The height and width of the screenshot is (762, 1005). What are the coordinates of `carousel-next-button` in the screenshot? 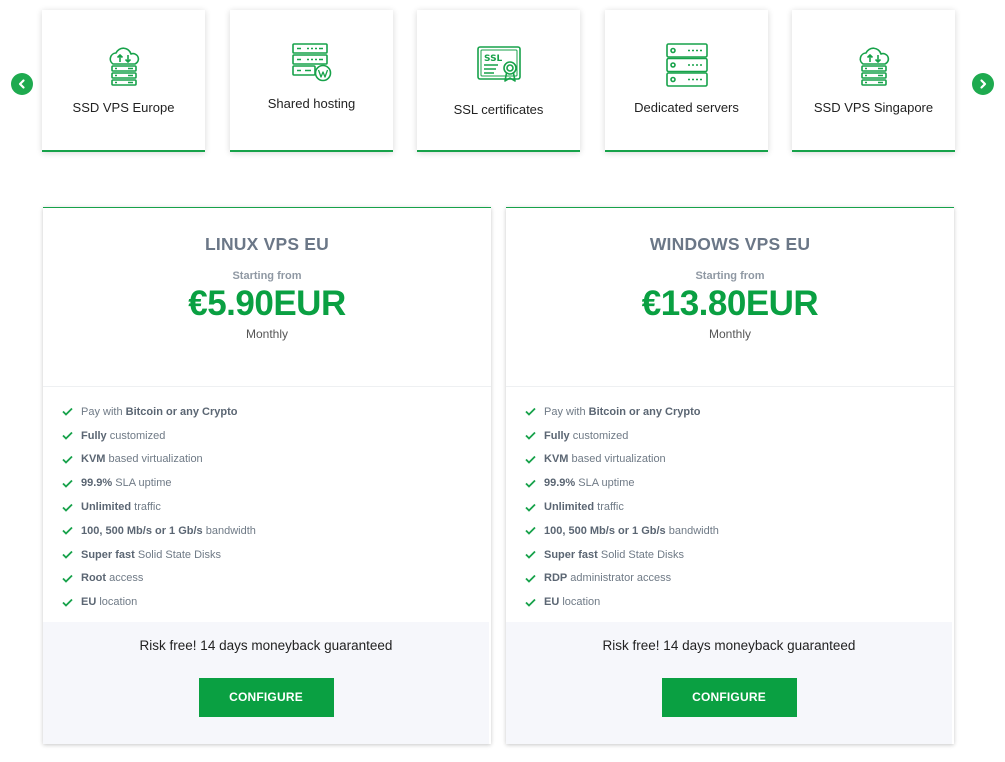 It's located at (983, 84).